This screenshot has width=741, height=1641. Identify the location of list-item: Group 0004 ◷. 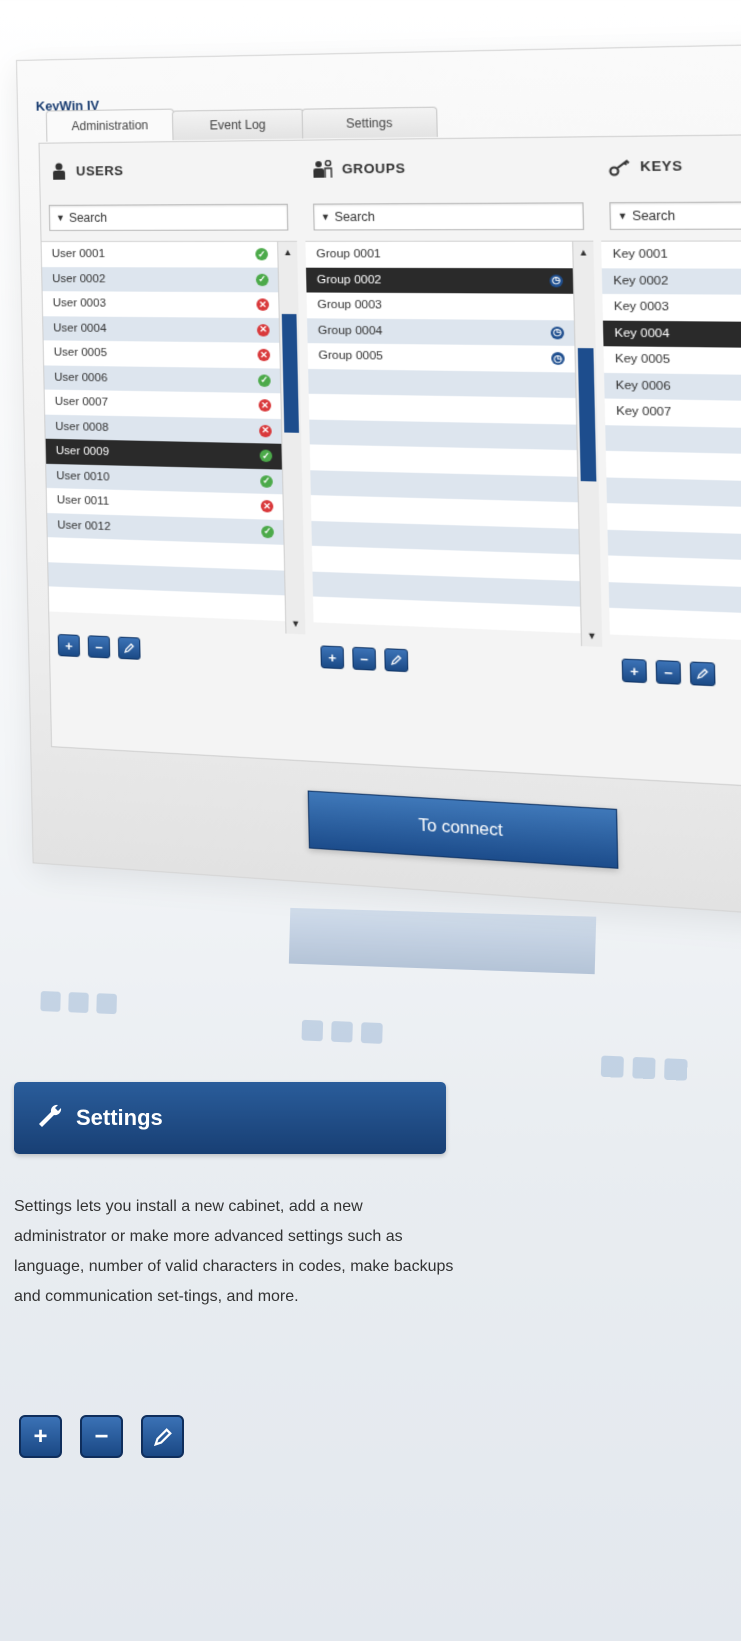
(441, 331).